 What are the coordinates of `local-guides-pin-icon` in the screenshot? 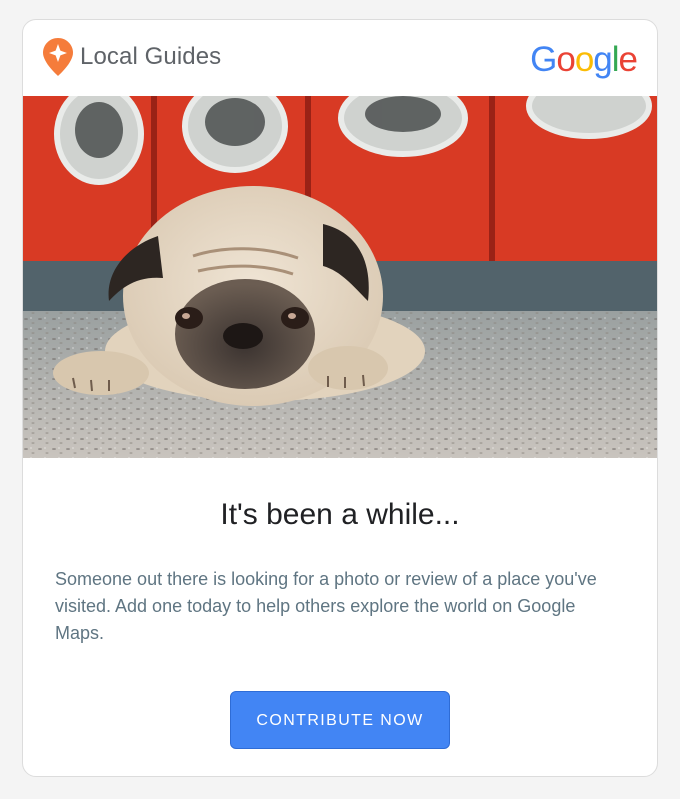 It's located at (58, 57).